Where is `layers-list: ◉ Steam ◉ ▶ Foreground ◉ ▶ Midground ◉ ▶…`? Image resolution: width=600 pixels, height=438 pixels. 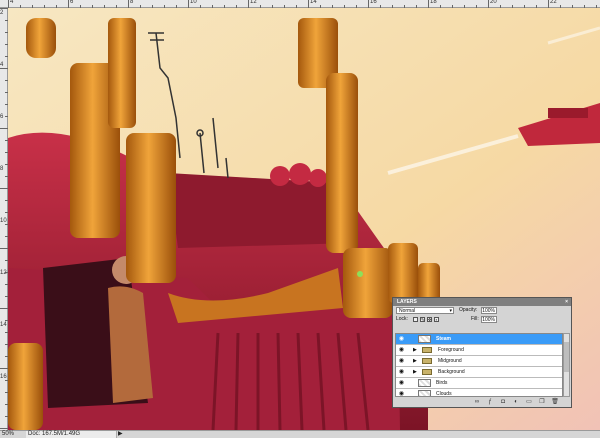
layers-list: ◉ Steam ◉ ▶ Foreground ◉ ▶ Midground ◉ ▶… is located at coordinates (479, 365).